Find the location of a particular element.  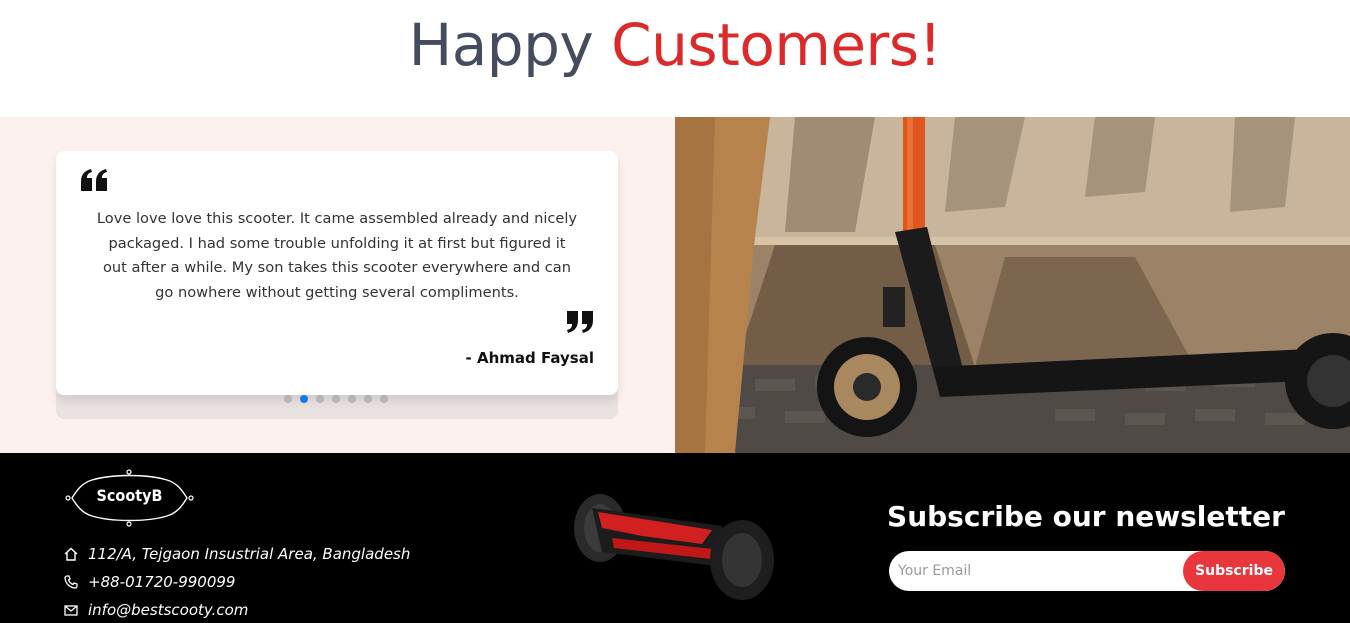

page-title: Happy Customers! is located at coordinates (675, 45).